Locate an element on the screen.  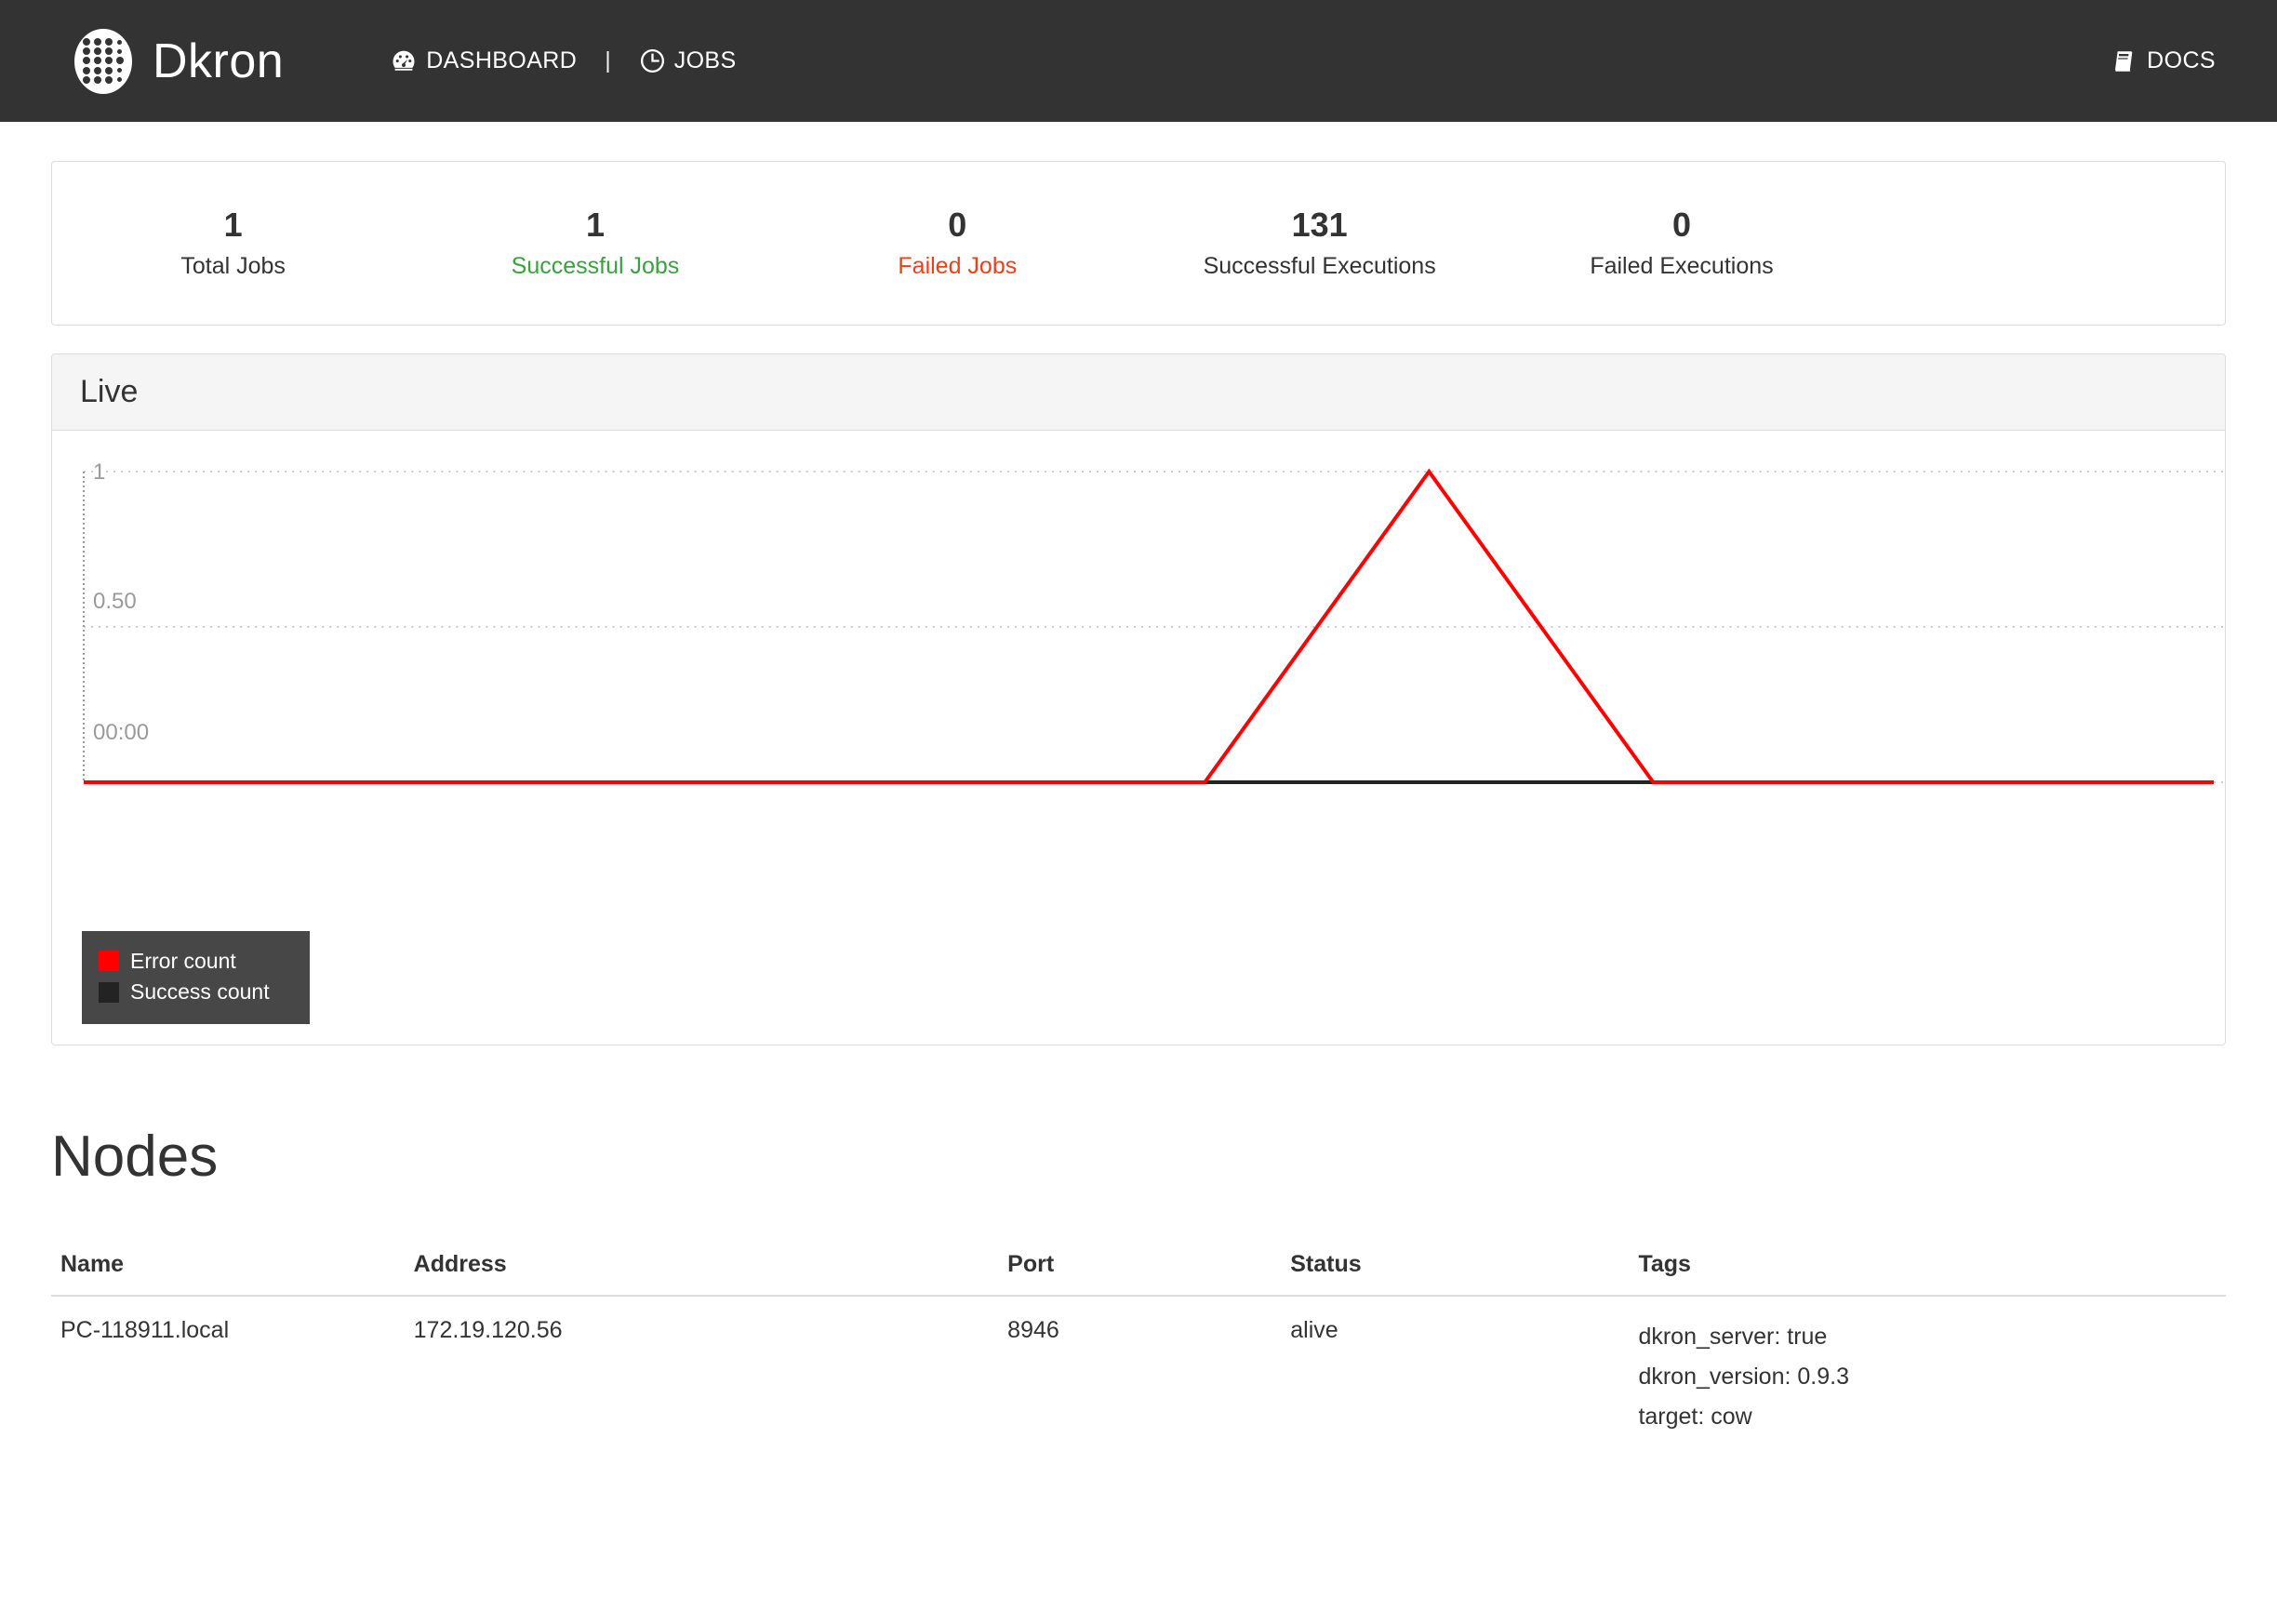
chart-legend: Error count Success count is located at coordinates (196, 977).